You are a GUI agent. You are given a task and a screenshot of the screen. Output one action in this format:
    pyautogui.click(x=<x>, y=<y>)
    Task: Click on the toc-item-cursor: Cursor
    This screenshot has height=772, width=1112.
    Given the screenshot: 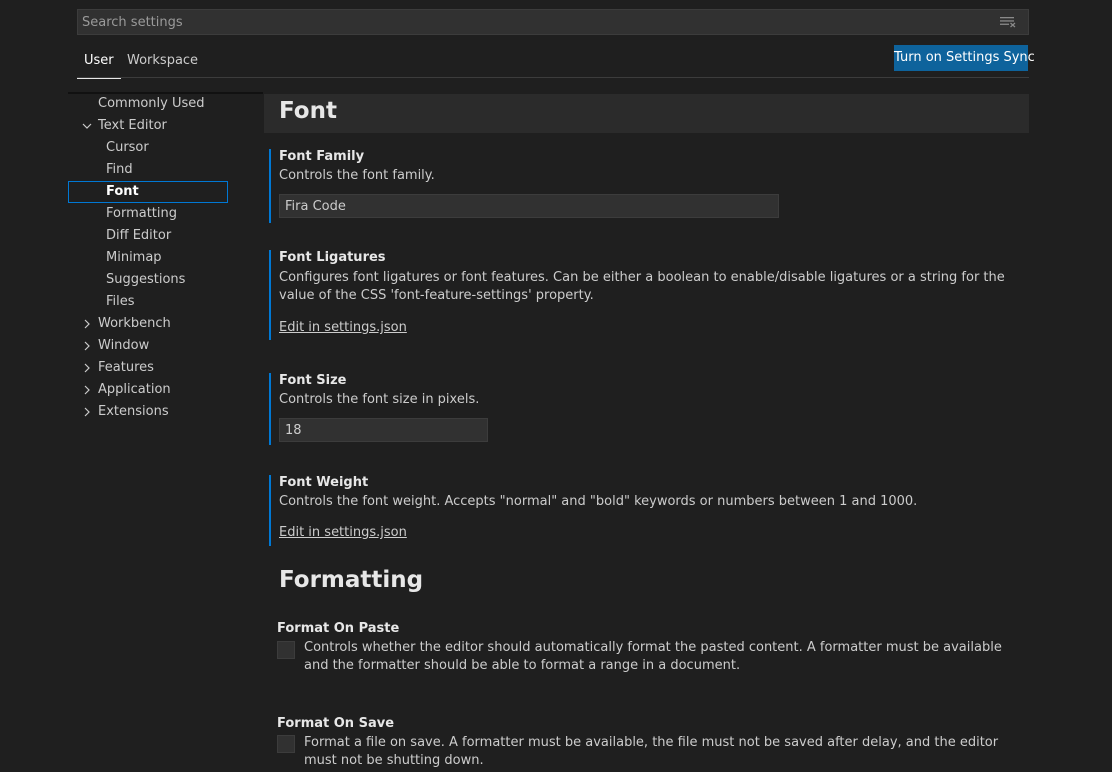 What is the action you would take?
    pyautogui.click(x=127, y=148)
    